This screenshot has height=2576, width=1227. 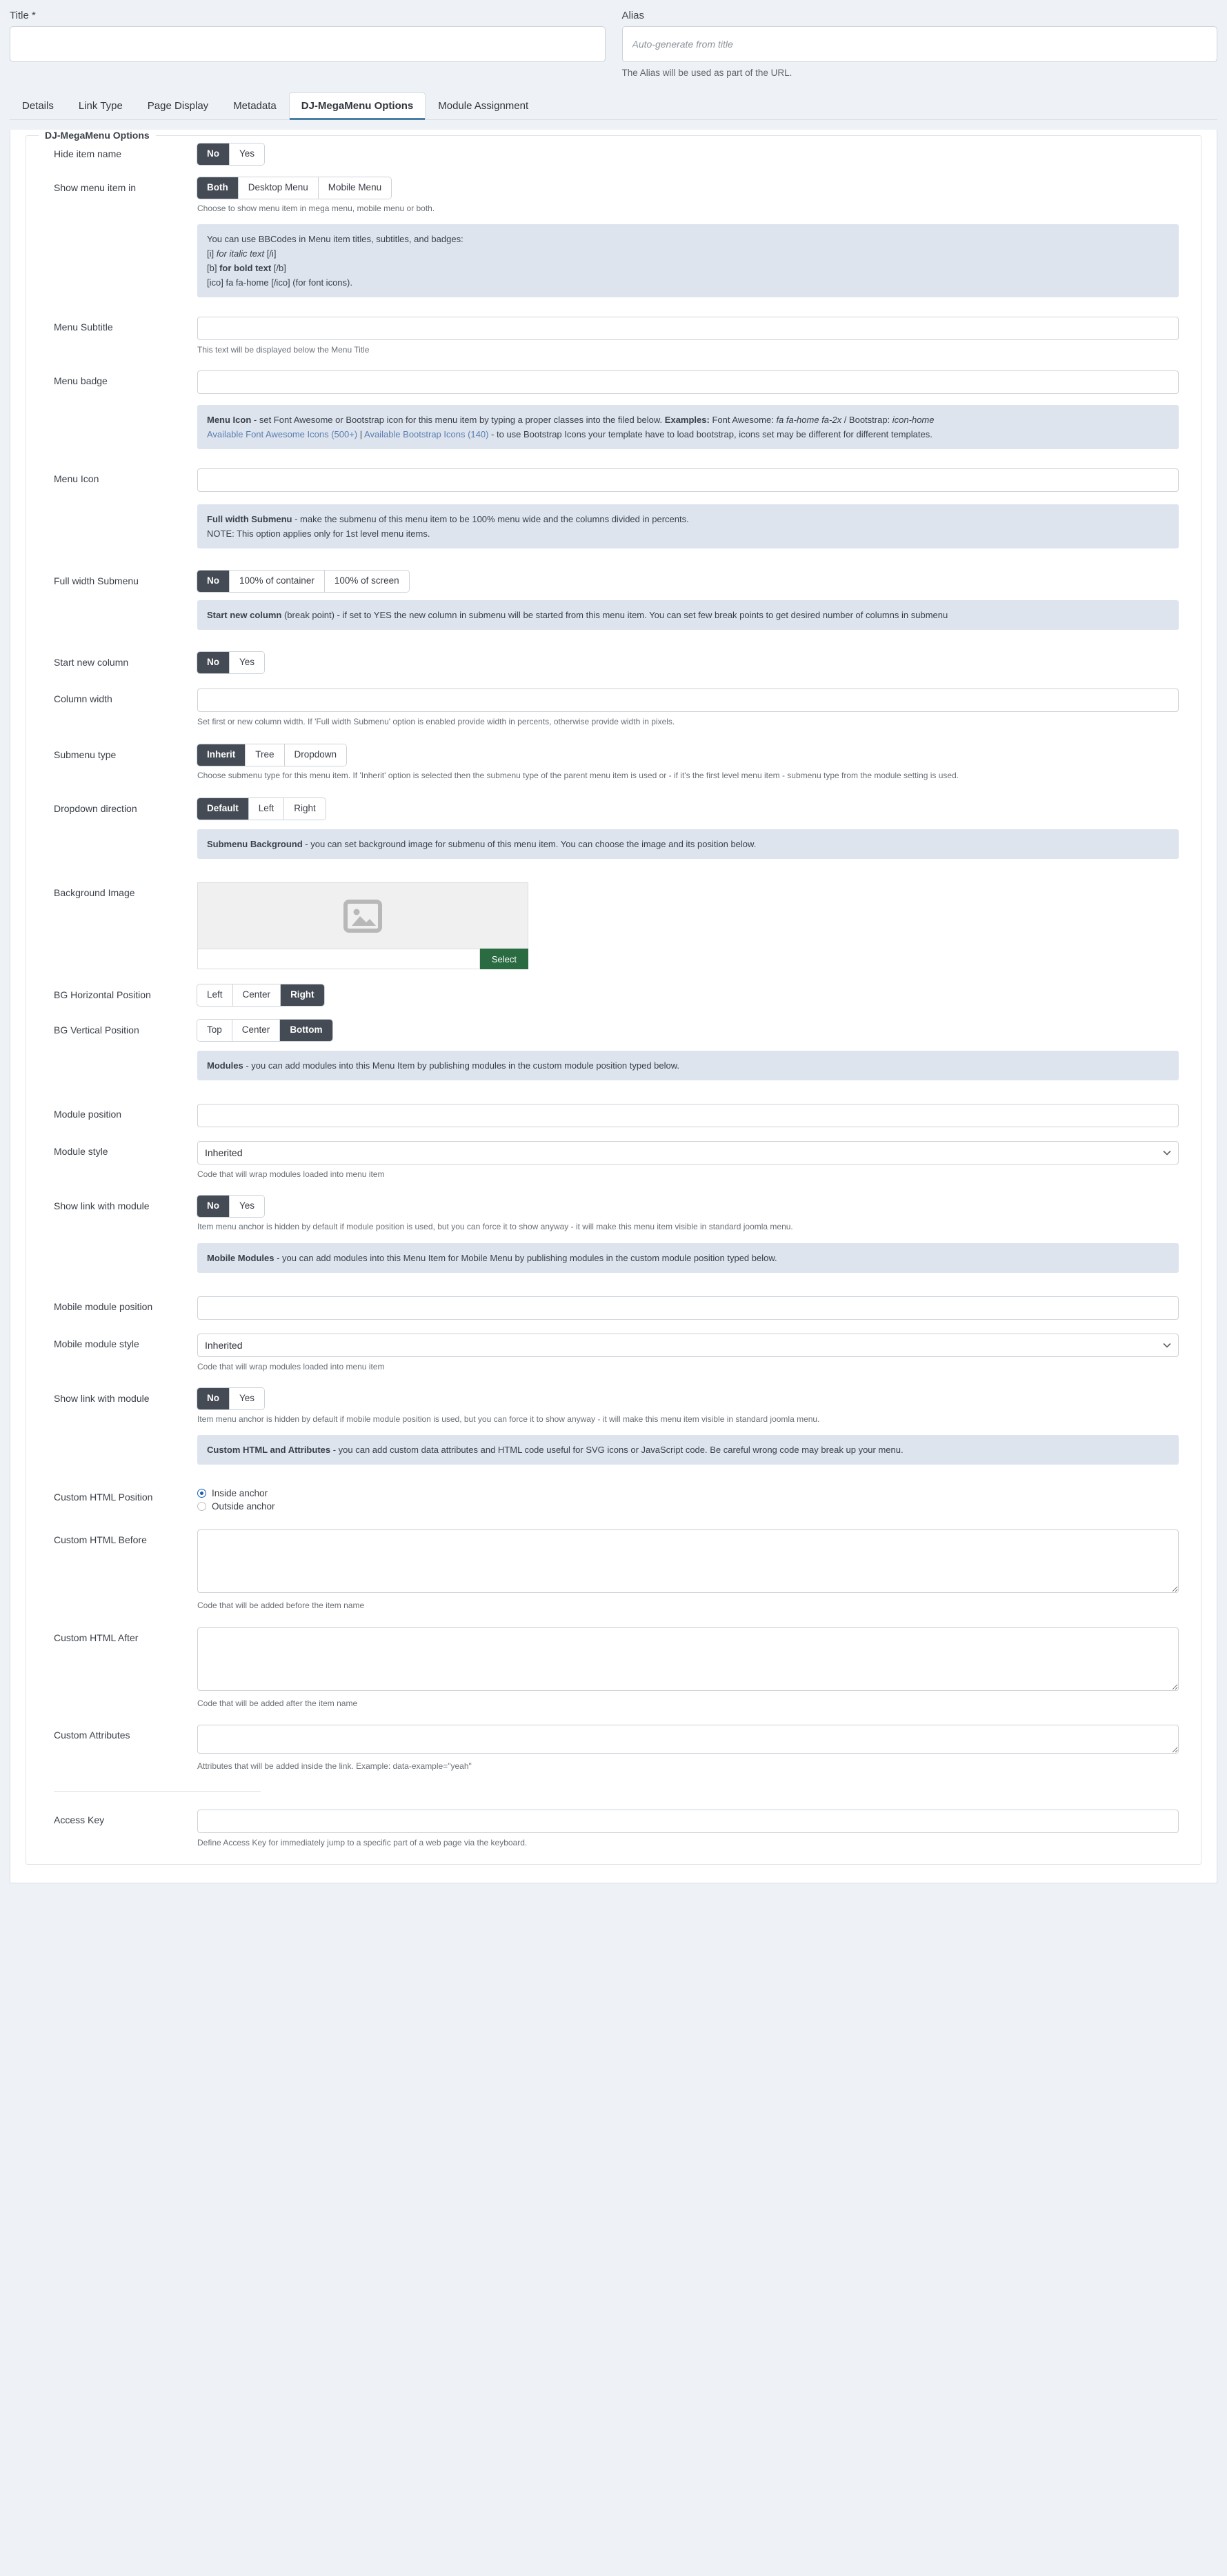 I want to click on bg-h-option-center: Center, so click(x=256, y=995).